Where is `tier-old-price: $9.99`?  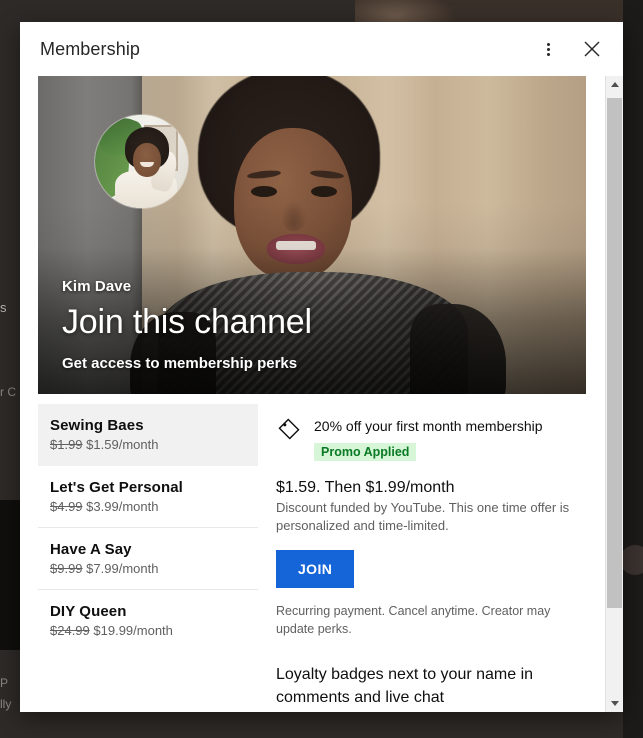 tier-old-price: $9.99 is located at coordinates (66, 568).